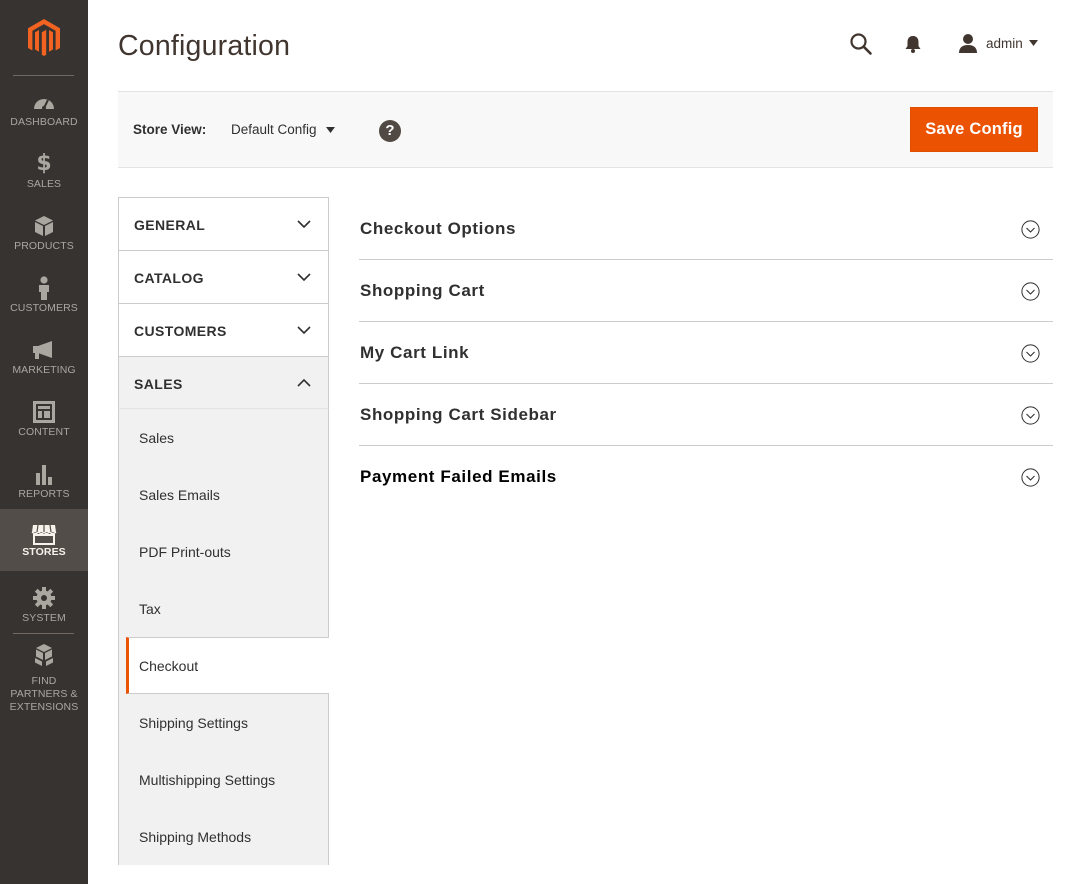 This screenshot has height=884, width=1082. What do you see at coordinates (44, 534) in the screenshot?
I see `storefront-icon` at bounding box center [44, 534].